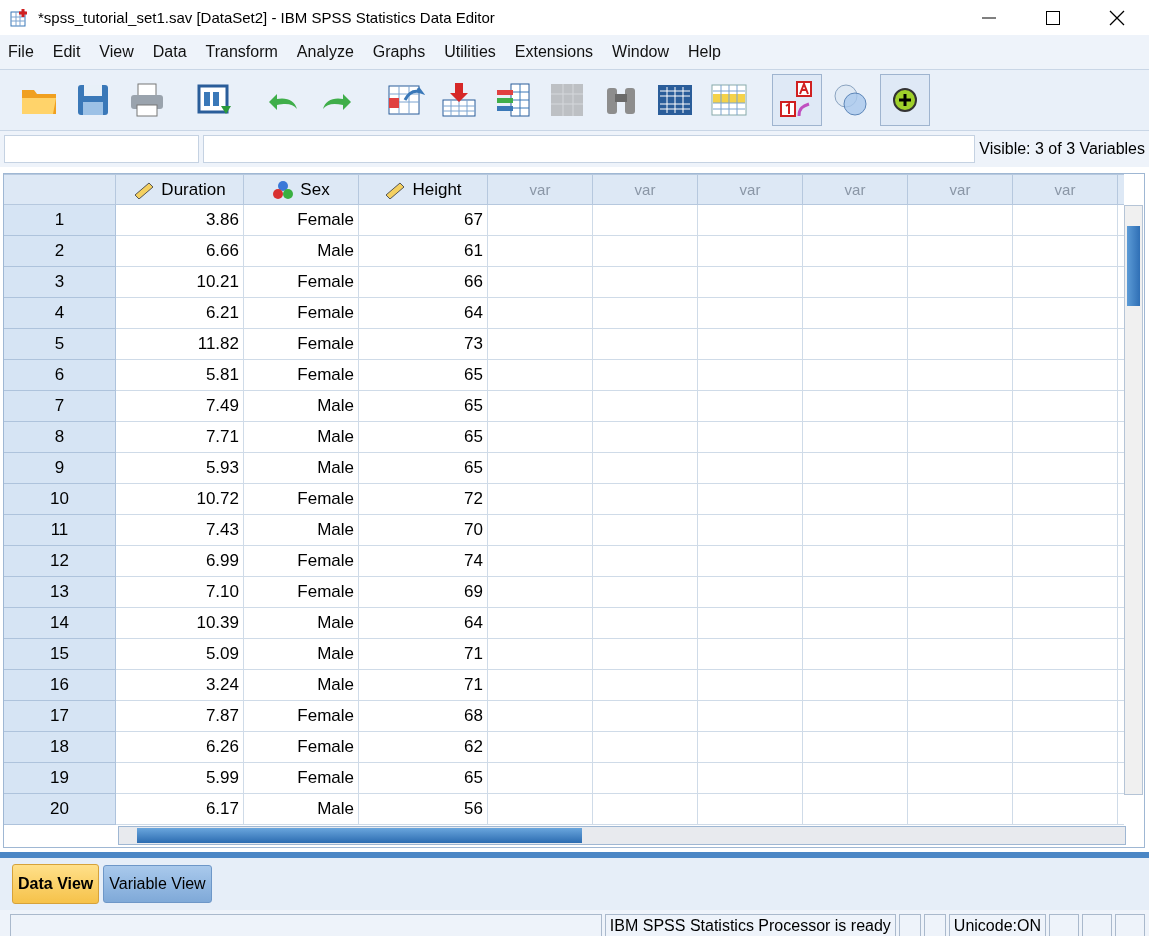  I want to click on cell-reference-field, so click(101, 149).